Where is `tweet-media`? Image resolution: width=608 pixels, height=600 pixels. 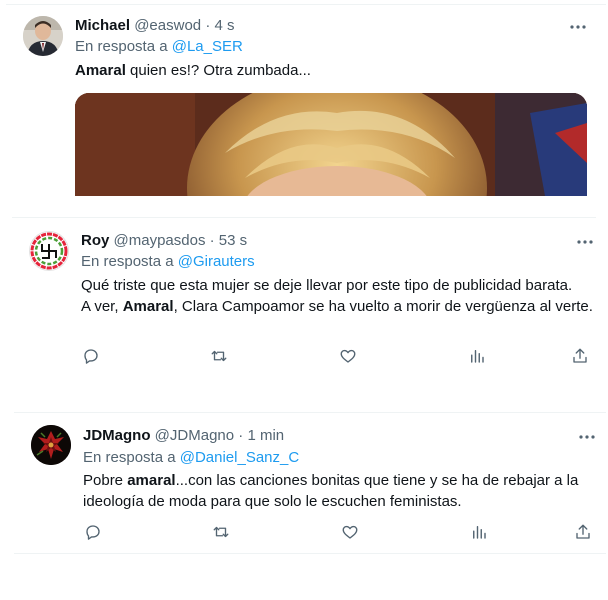
tweet-media is located at coordinates (331, 144).